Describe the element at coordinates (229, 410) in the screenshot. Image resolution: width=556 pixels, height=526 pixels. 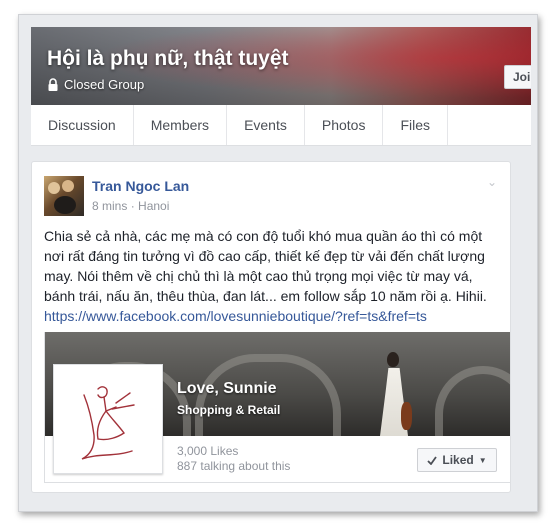
I see `page-category: Shopping & Retail` at that location.